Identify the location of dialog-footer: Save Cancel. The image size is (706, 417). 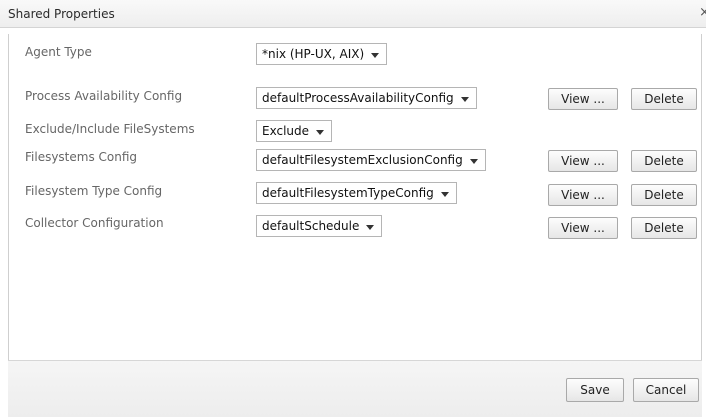
(355, 388).